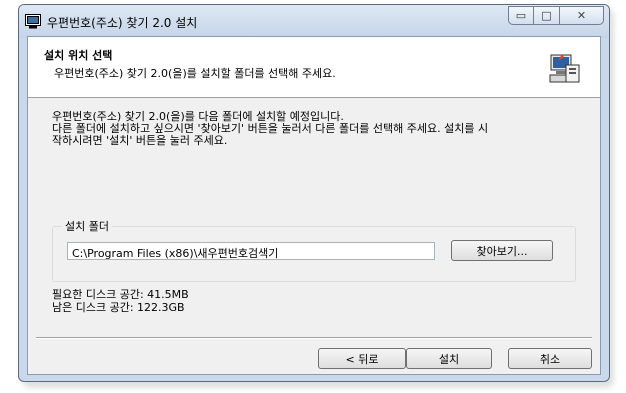 This screenshot has height=393, width=626. What do you see at coordinates (33, 21) in the screenshot?
I see `installer-app-icon` at bounding box center [33, 21].